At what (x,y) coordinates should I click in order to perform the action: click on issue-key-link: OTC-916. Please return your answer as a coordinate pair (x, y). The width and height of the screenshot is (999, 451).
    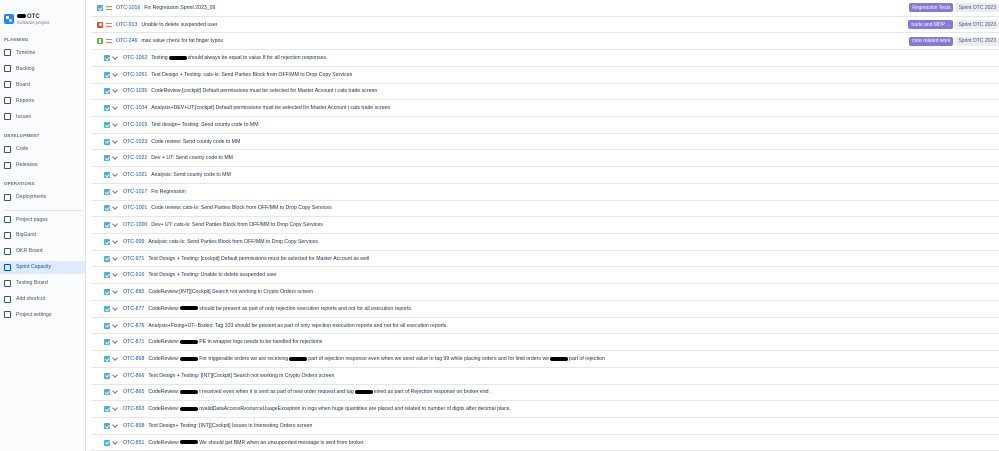
    Looking at the image, I should click on (133, 275).